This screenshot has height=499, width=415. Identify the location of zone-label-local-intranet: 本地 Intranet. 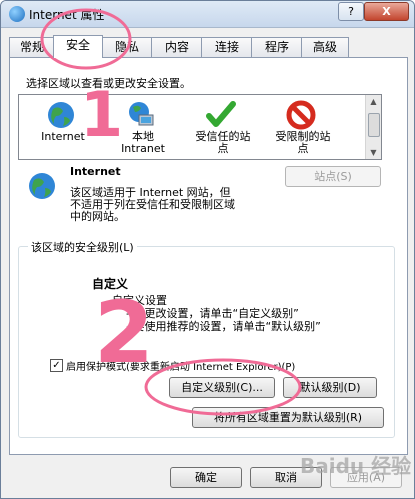
(143, 143).